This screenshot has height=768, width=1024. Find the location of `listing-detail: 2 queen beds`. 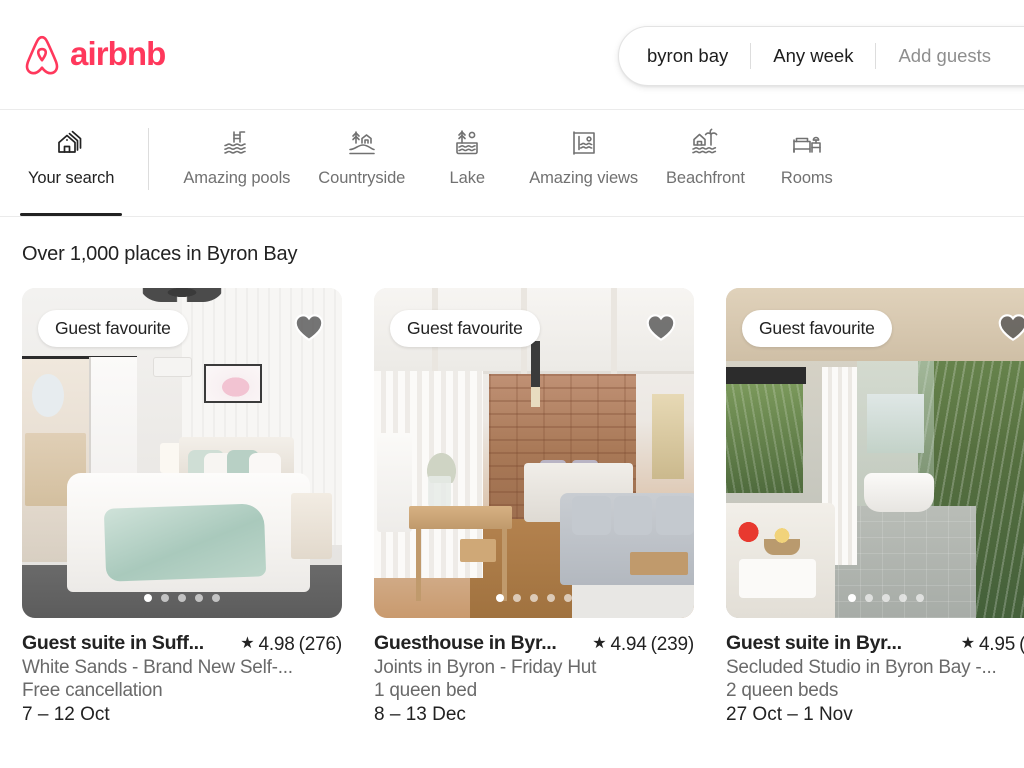

listing-detail: 2 queen beds is located at coordinates (782, 690).